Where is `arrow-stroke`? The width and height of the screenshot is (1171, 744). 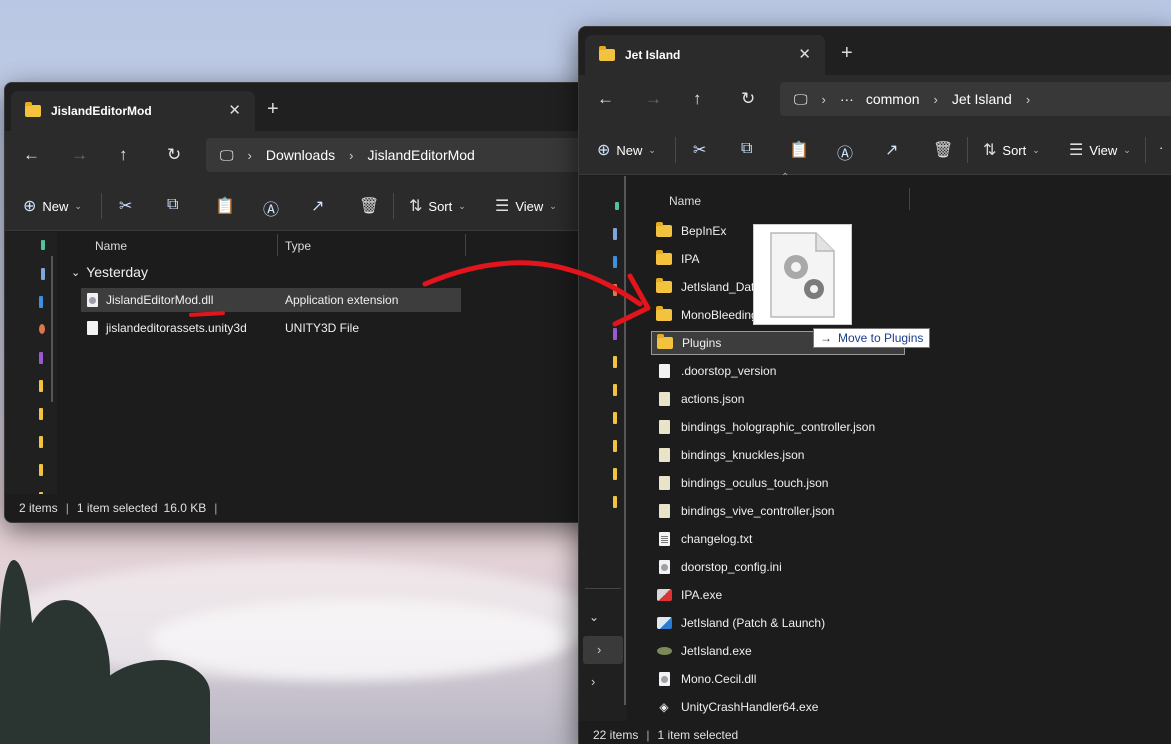
arrow-stroke is located at coordinates (532, 283).